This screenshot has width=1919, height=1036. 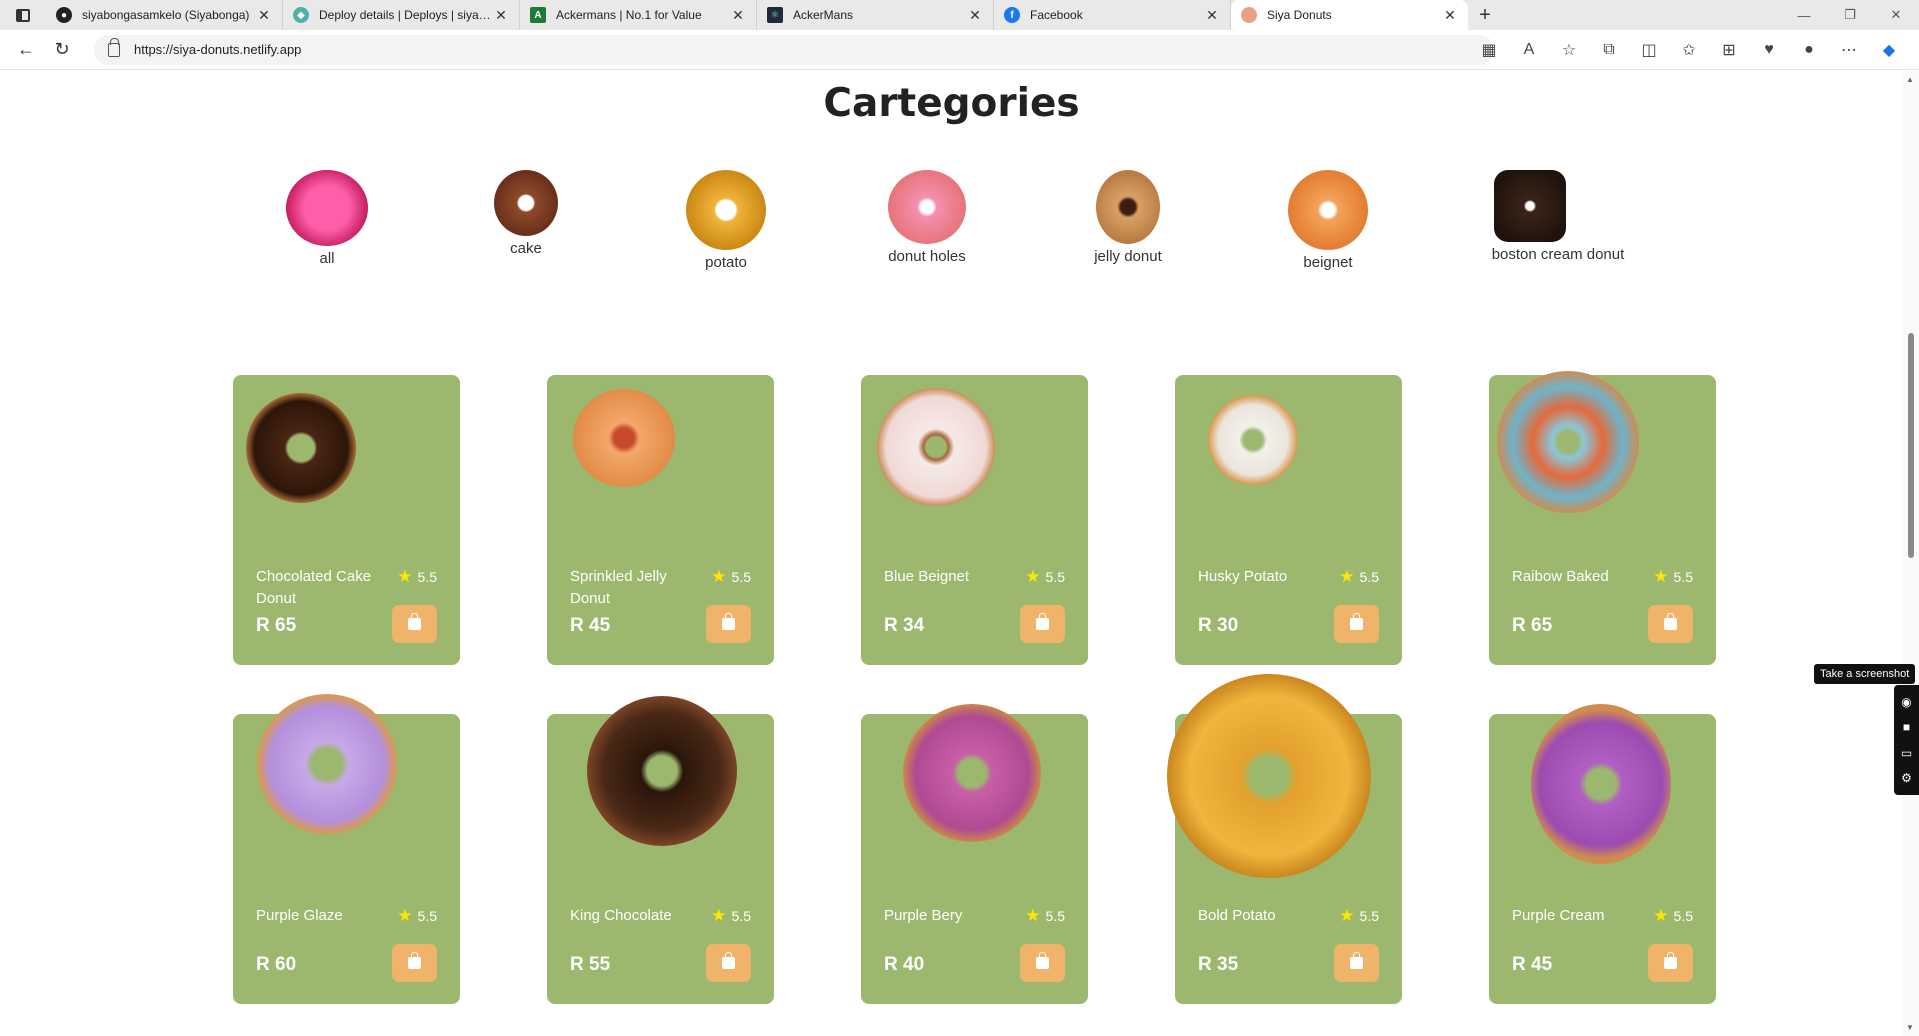 What do you see at coordinates (1729, 50) in the screenshot?
I see `collections-icon: ⊞` at bounding box center [1729, 50].